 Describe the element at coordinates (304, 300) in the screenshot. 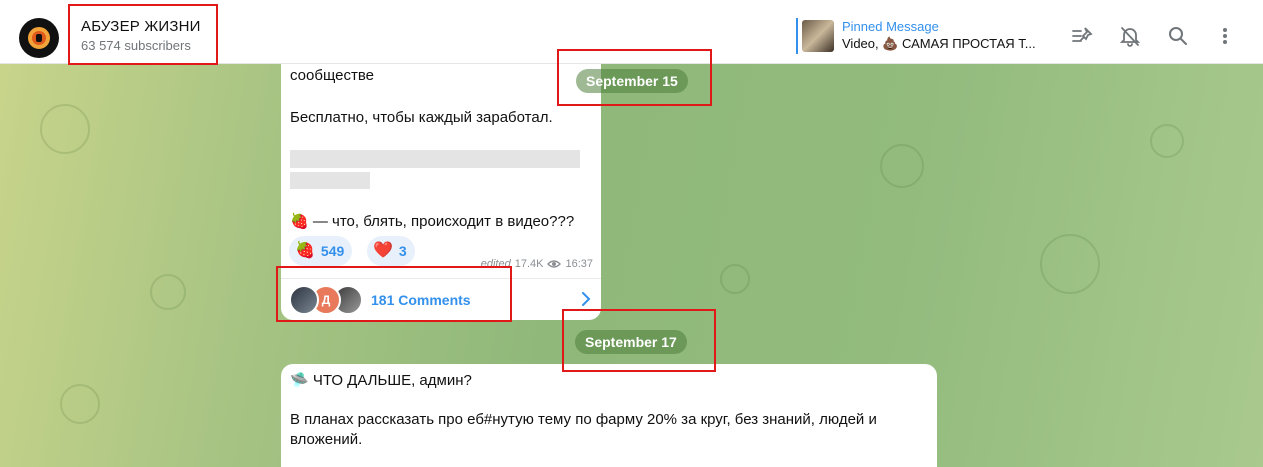

I see `commenter-avatar` at that location.